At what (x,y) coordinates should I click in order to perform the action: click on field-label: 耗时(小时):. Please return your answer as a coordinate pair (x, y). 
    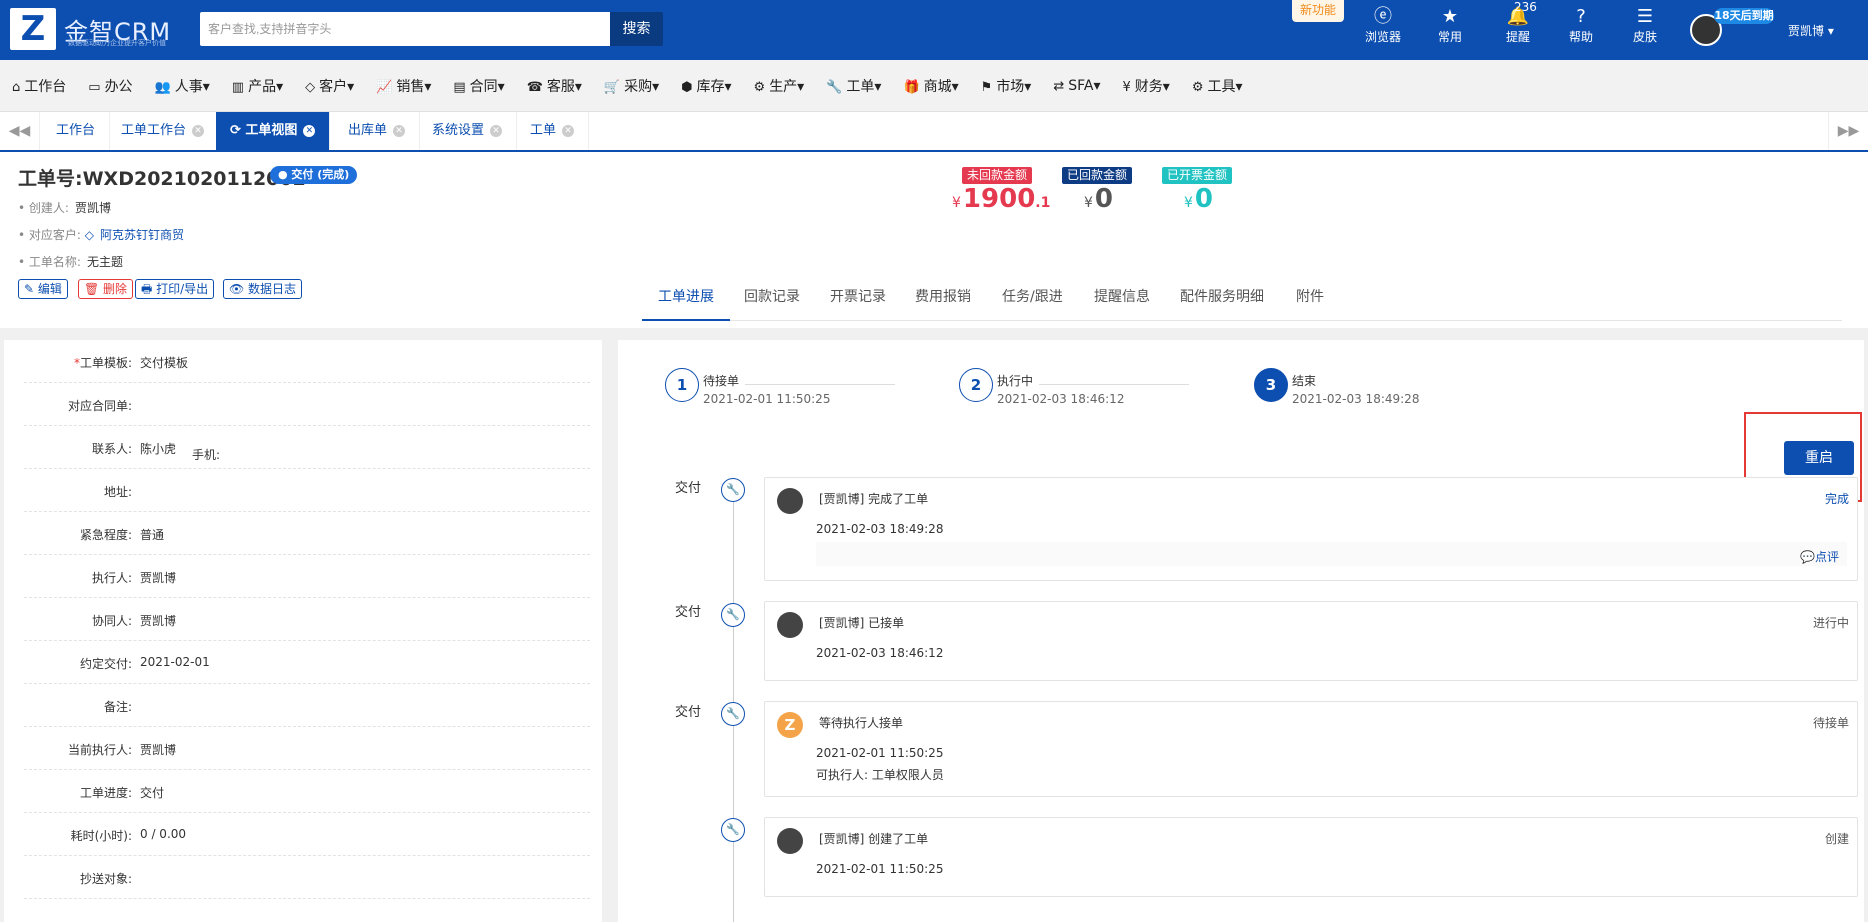
    Looking at the image, I should click on (101, 836).